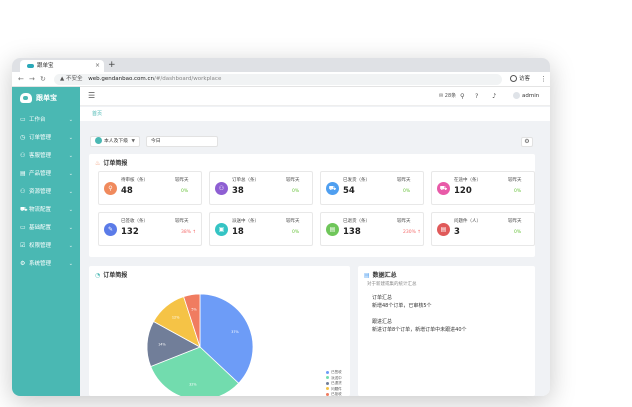 The width and height of the screenshot is (632, 407). What do you see at coordinates (336, 372) in the screenshot?
I see `legend-label: 已签收` at bounding box center [336, 372].